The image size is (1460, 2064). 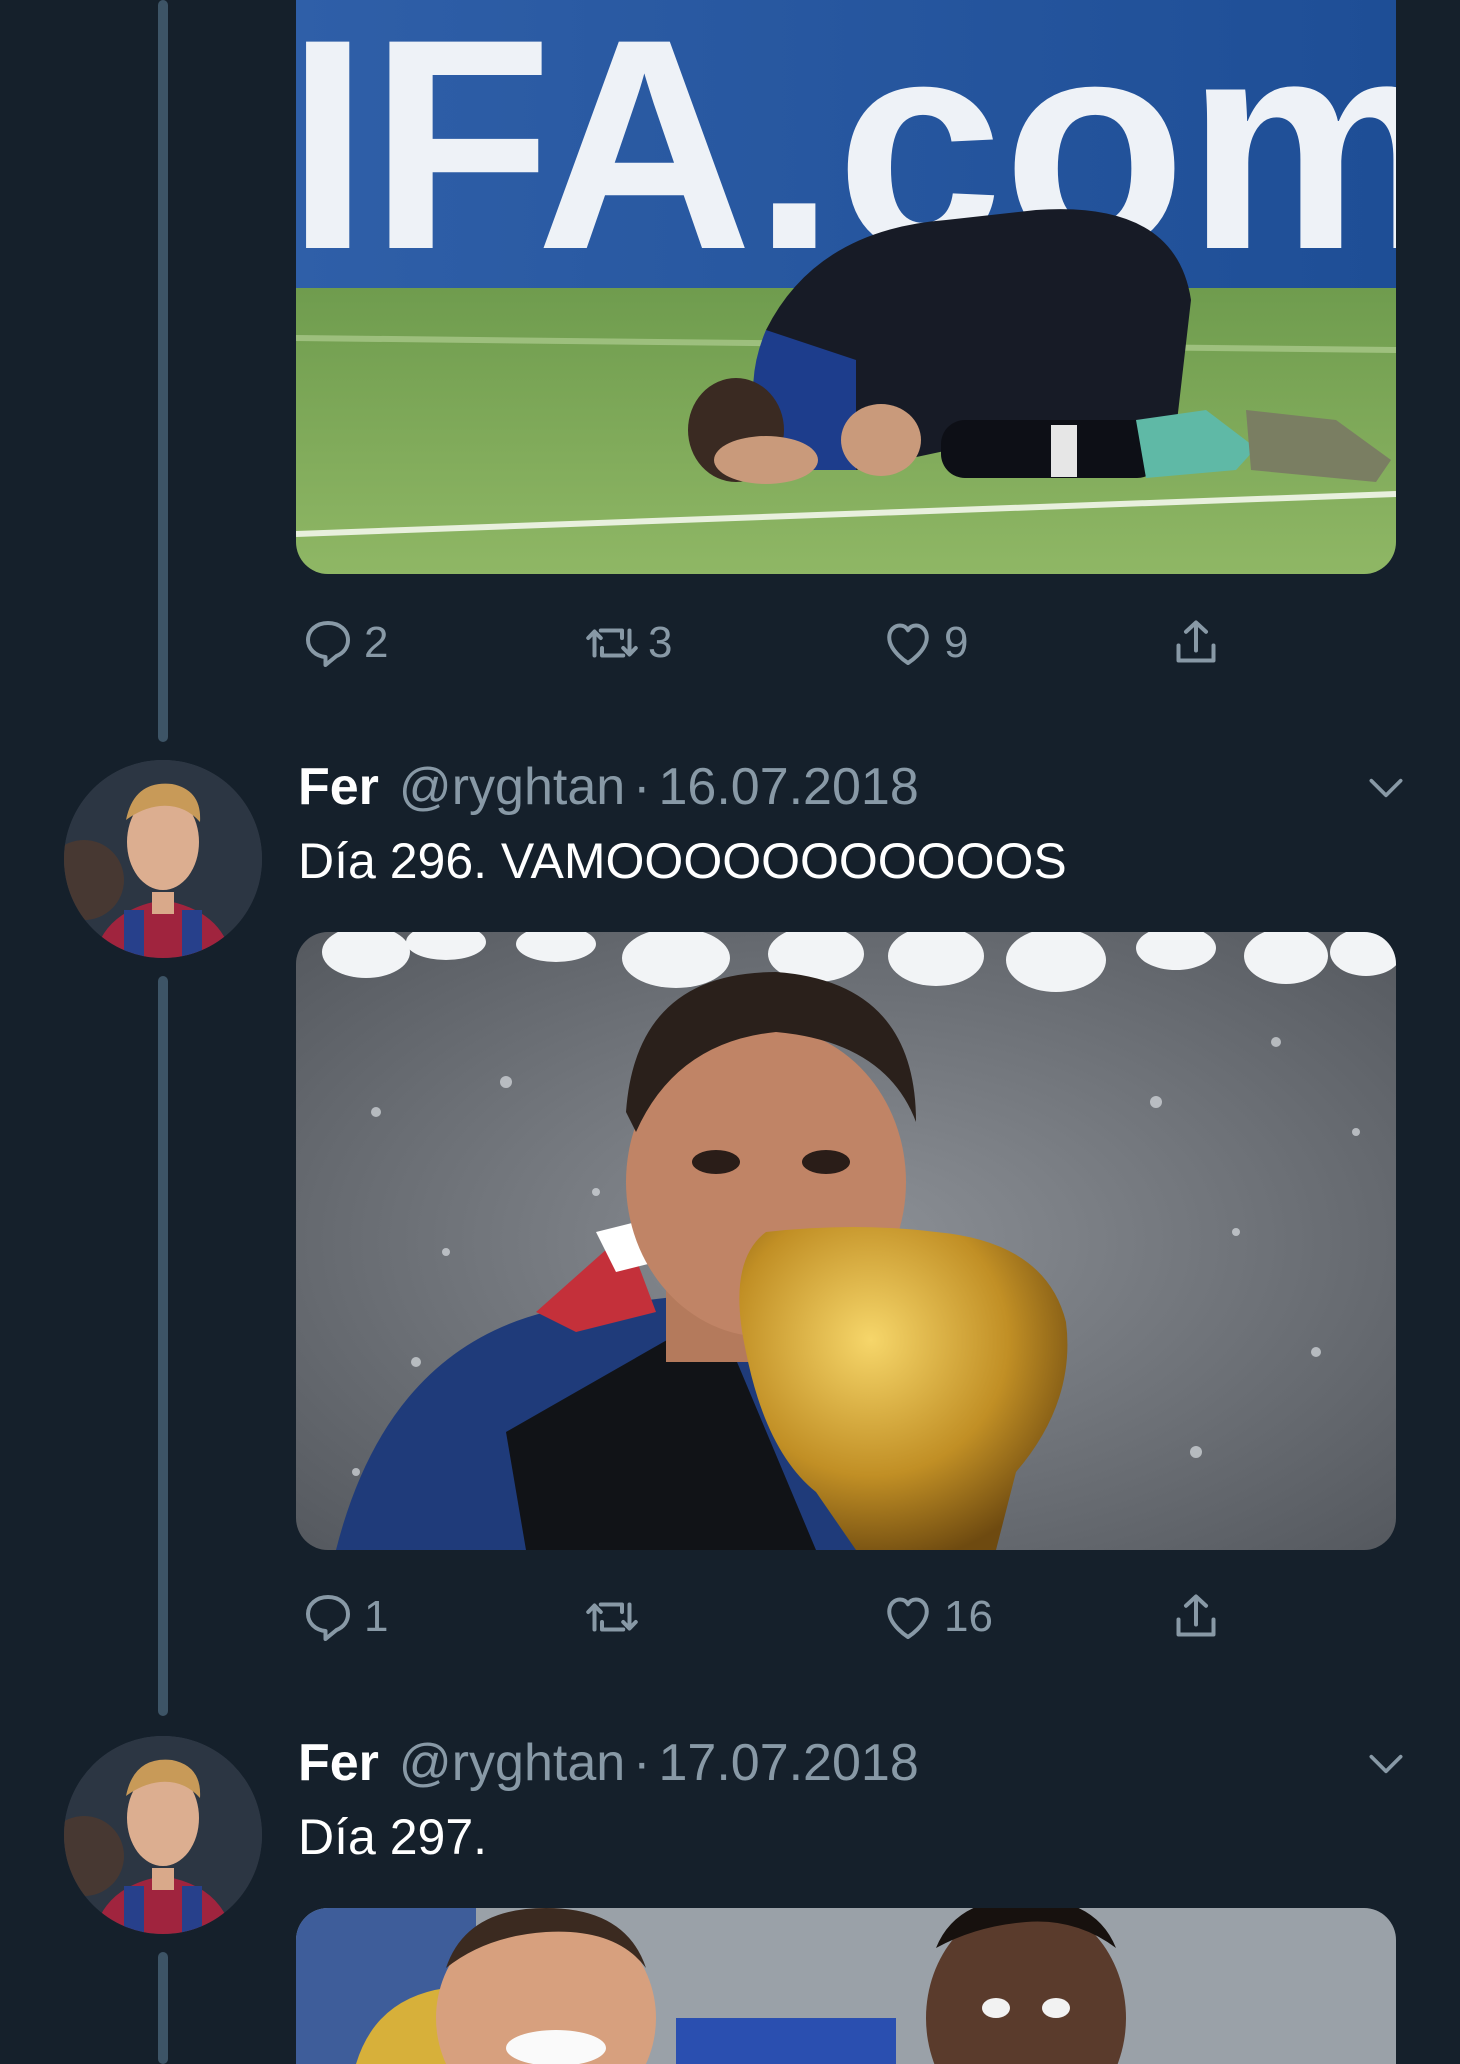 What do you see at coordinates (968, 1616) in the screenshot?
I see `like-count: 16` at bounding box center [968, 1616].